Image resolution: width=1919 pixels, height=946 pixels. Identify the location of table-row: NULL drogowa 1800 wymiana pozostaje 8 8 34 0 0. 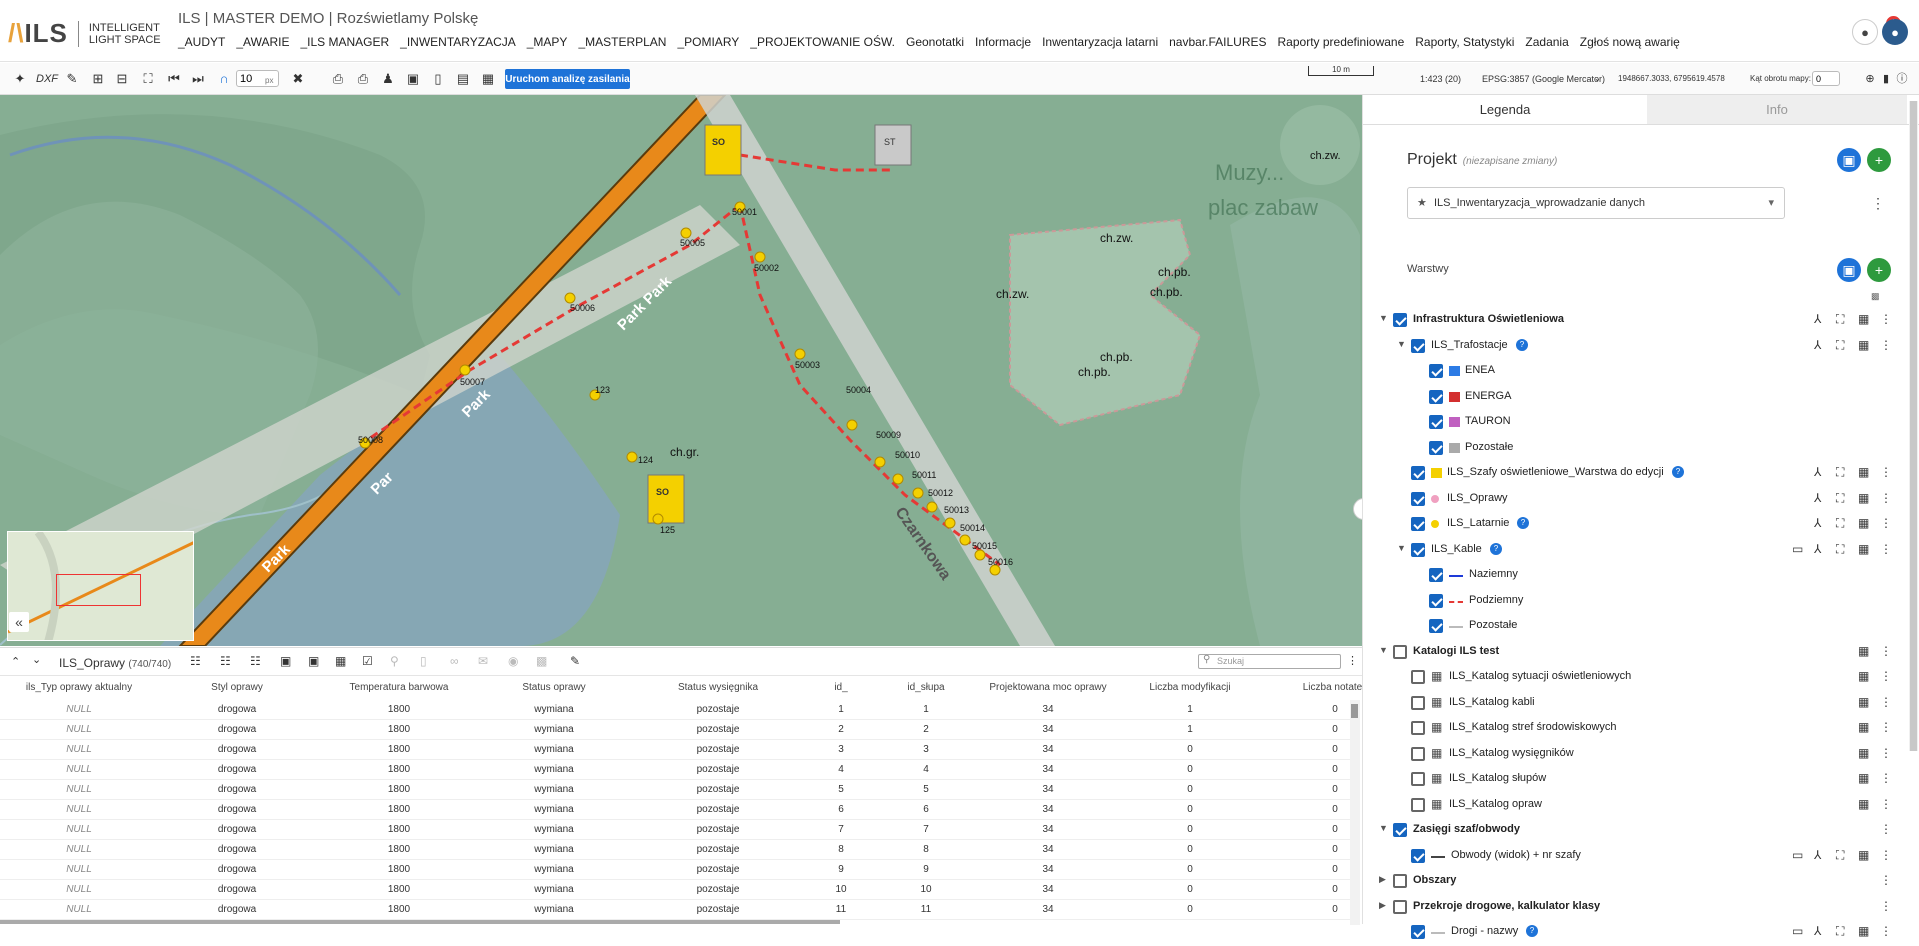
(675, 850).